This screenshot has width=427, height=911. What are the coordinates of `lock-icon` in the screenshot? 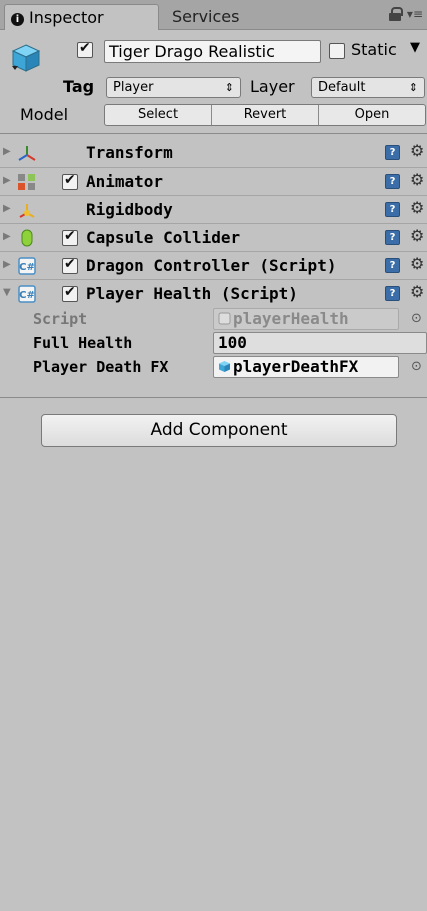 It's located at (395, 14).